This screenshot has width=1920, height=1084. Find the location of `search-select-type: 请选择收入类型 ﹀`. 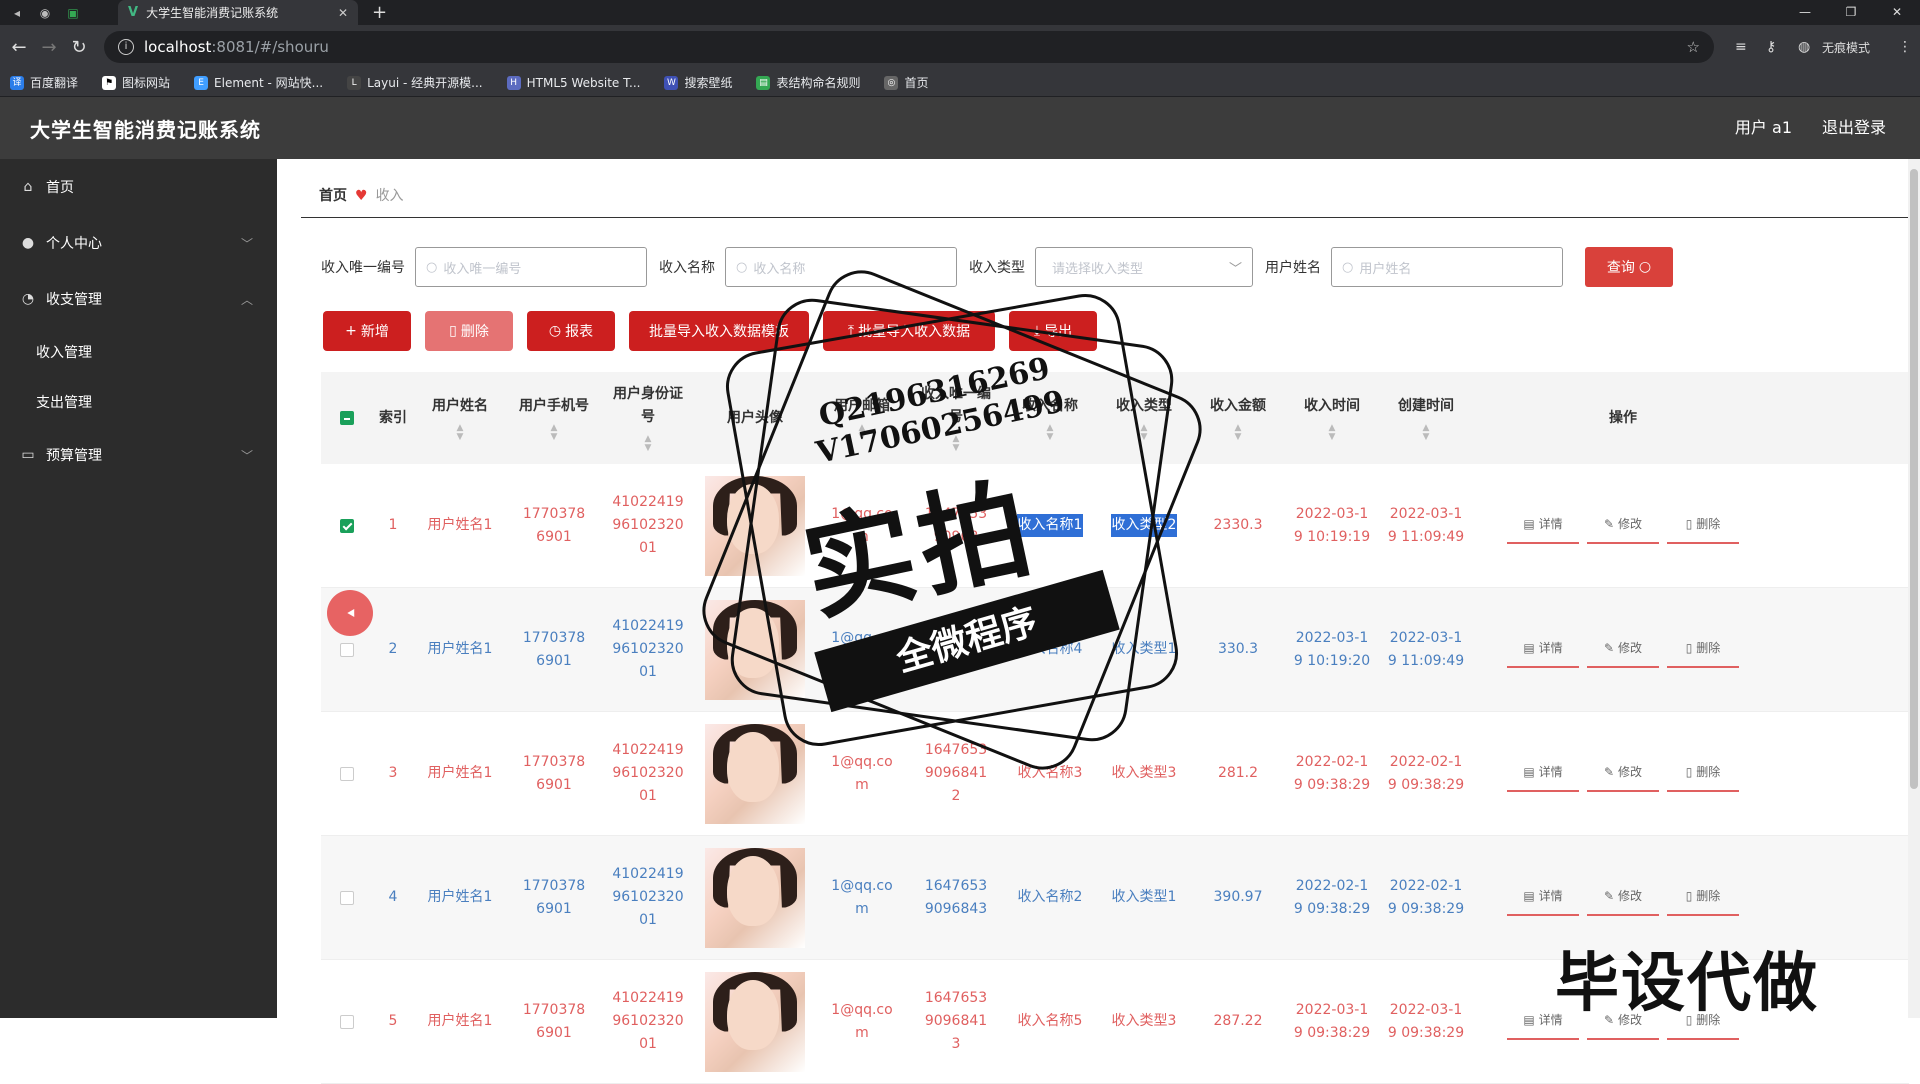

search-select-type: 请选择收入类型 ﹀ is located at coordinates (1144, 267).